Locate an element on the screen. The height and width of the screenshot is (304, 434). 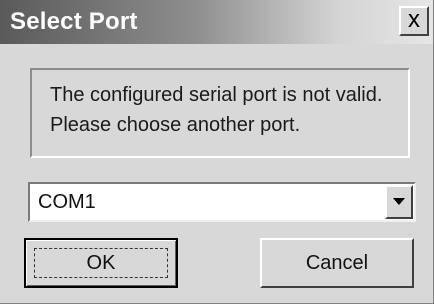
cancel-button-label: Cancel is located at coordinates (337, 263).